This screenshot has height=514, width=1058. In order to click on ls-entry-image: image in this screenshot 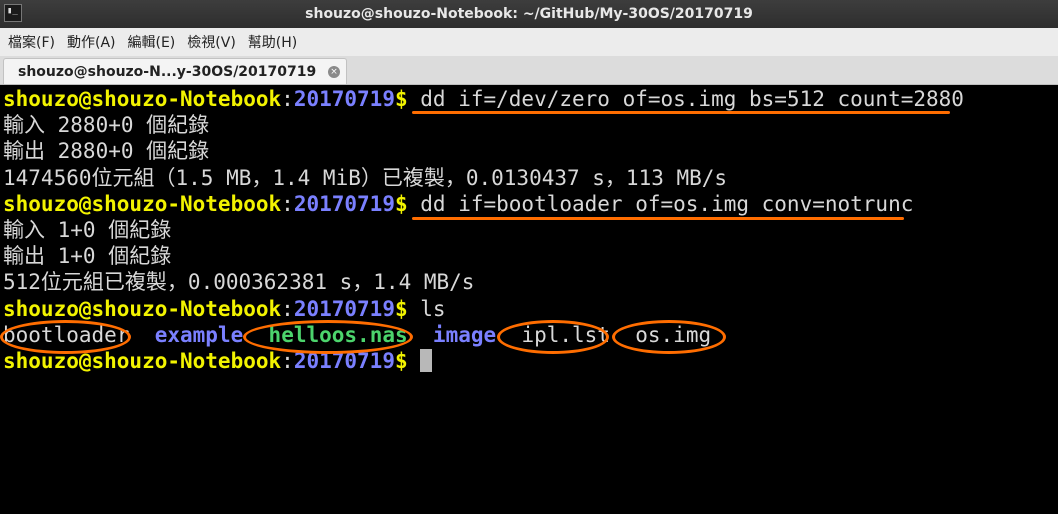, I will do `click(464, 335)`.